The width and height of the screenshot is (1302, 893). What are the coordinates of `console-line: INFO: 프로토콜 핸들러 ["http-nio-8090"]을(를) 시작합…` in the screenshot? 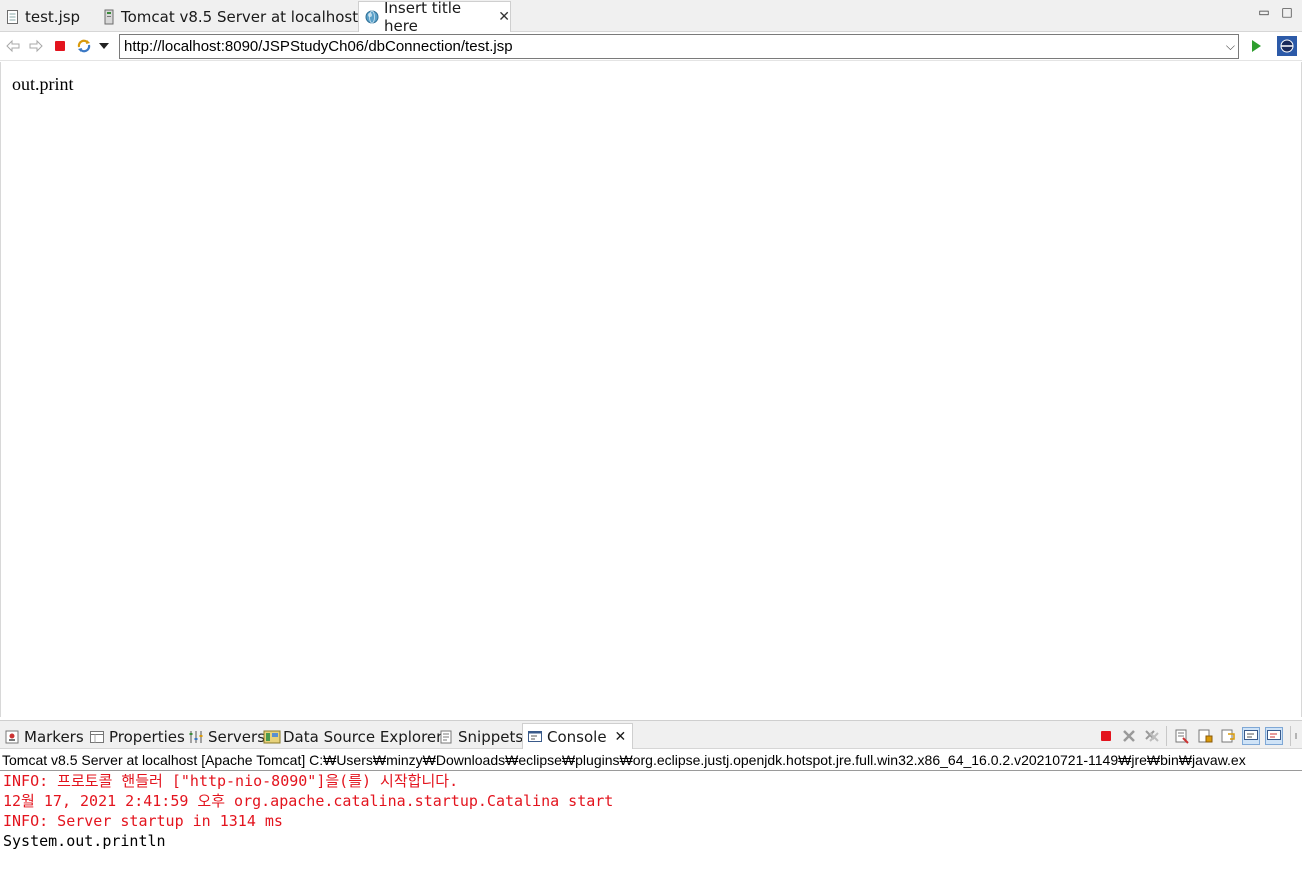 It's located at (231, 781).